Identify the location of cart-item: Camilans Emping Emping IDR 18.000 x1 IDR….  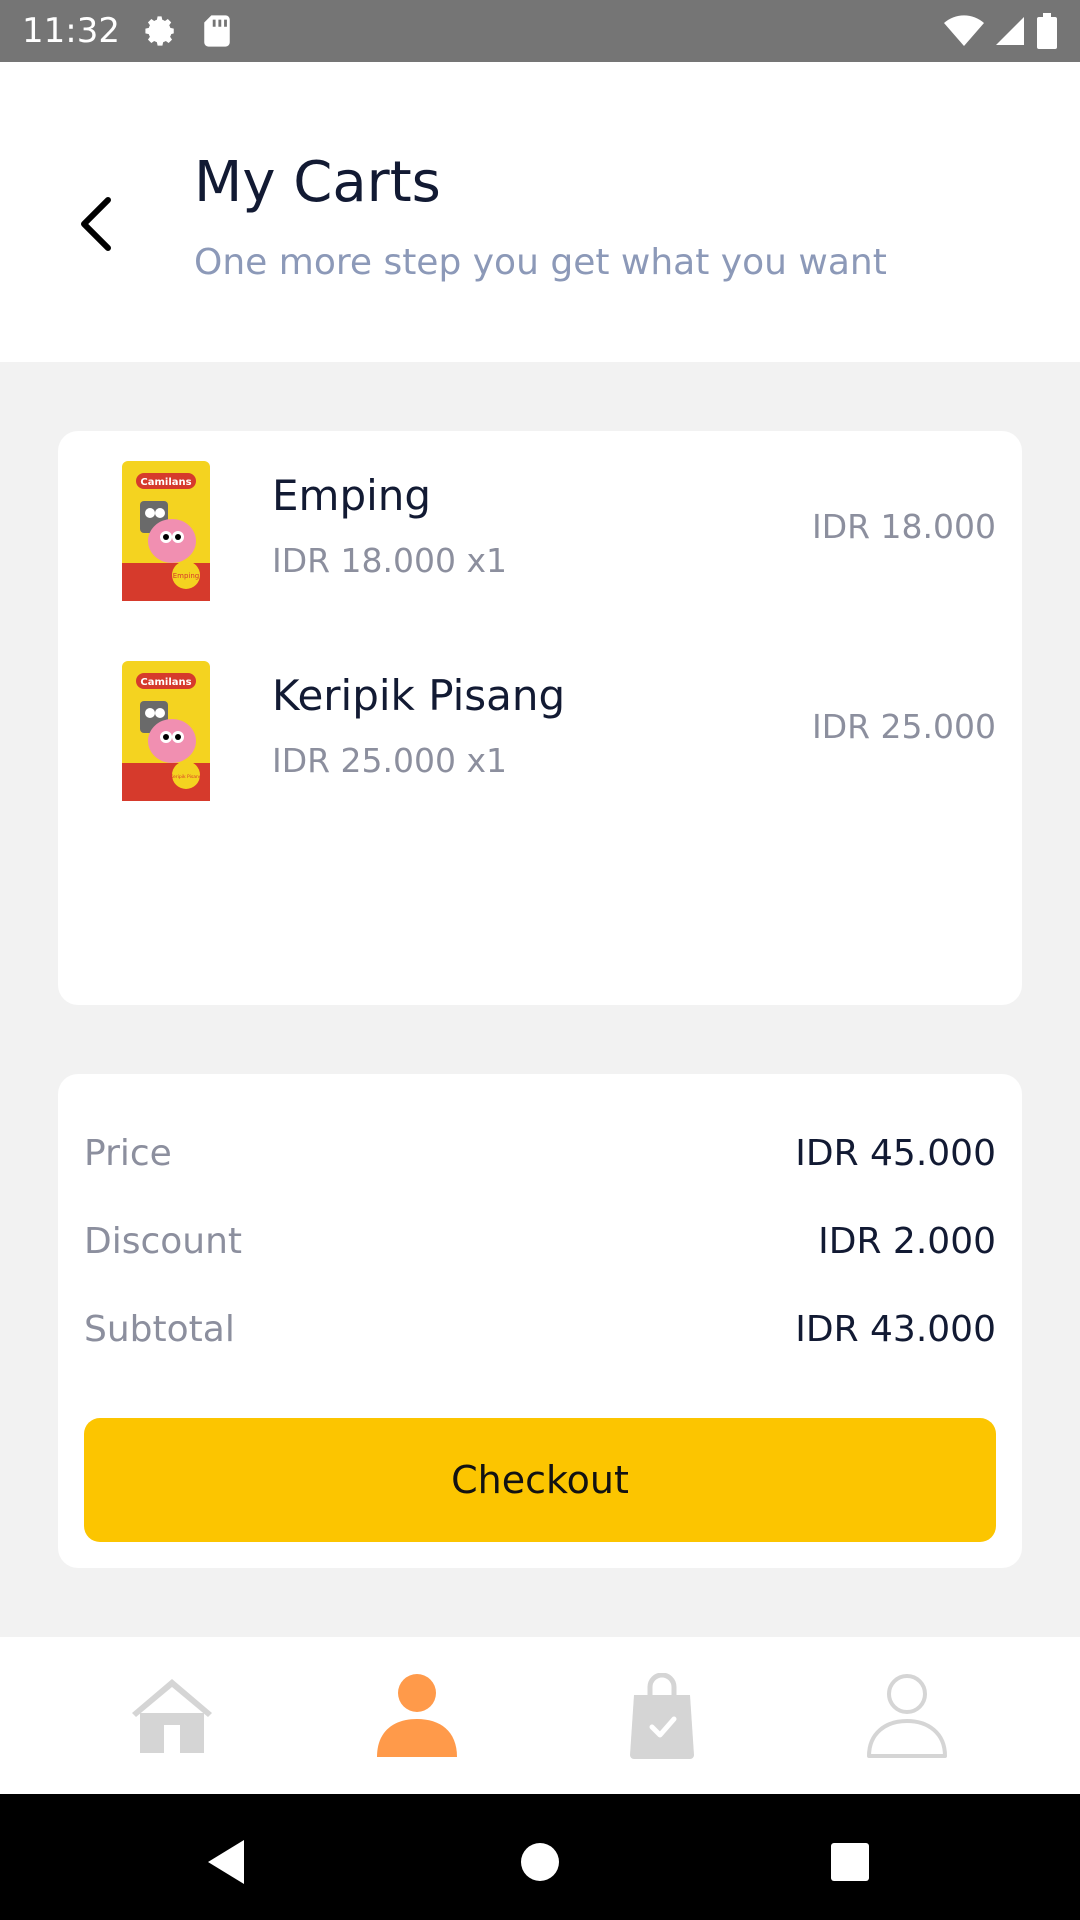
(540, 534).